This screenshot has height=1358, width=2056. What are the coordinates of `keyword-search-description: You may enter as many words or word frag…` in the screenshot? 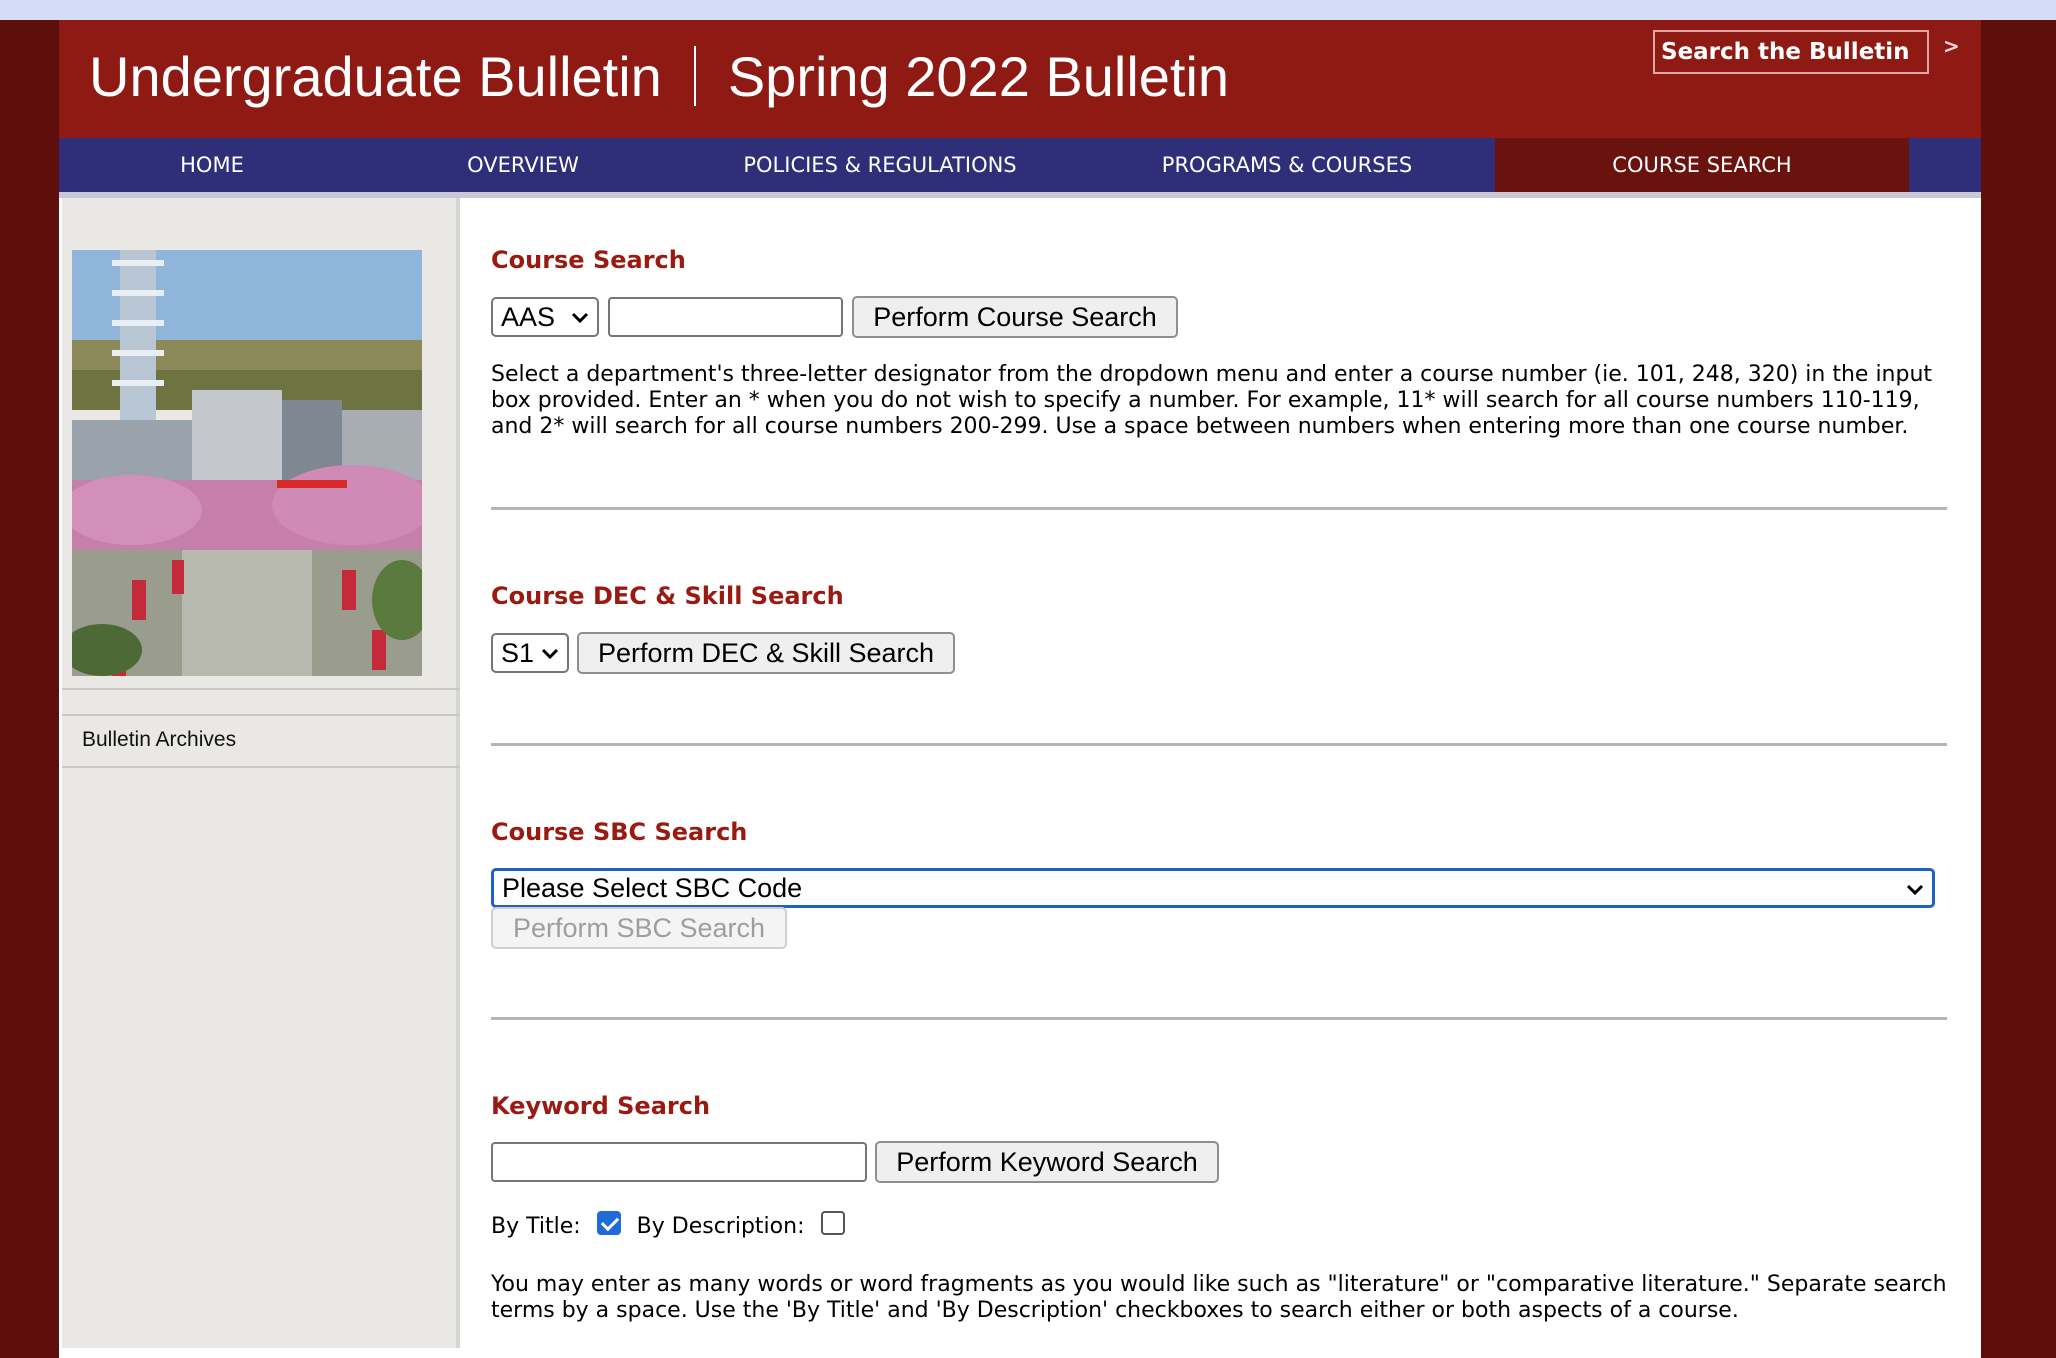 It's located at (1219, 1297).